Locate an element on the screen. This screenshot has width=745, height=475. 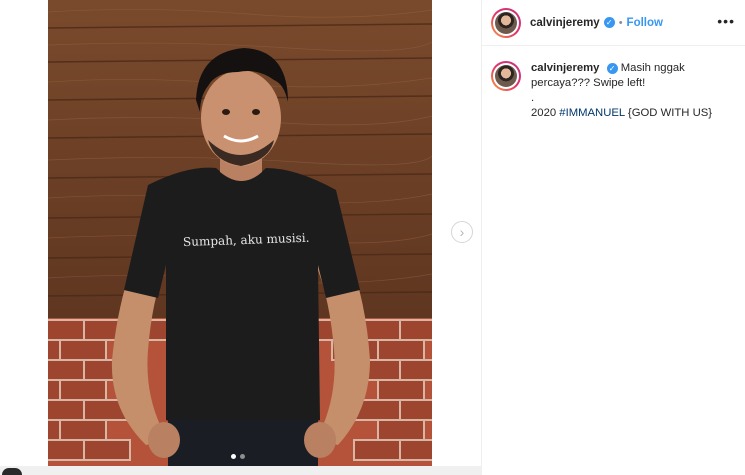
follow-button: Follow is located at coordinates (645, 23).